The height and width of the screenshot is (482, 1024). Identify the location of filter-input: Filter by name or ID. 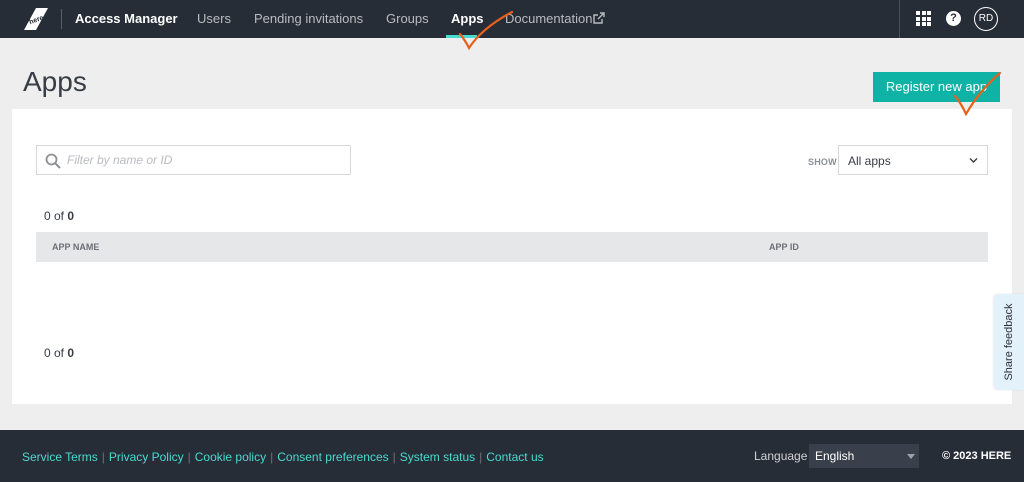
(193, 160).